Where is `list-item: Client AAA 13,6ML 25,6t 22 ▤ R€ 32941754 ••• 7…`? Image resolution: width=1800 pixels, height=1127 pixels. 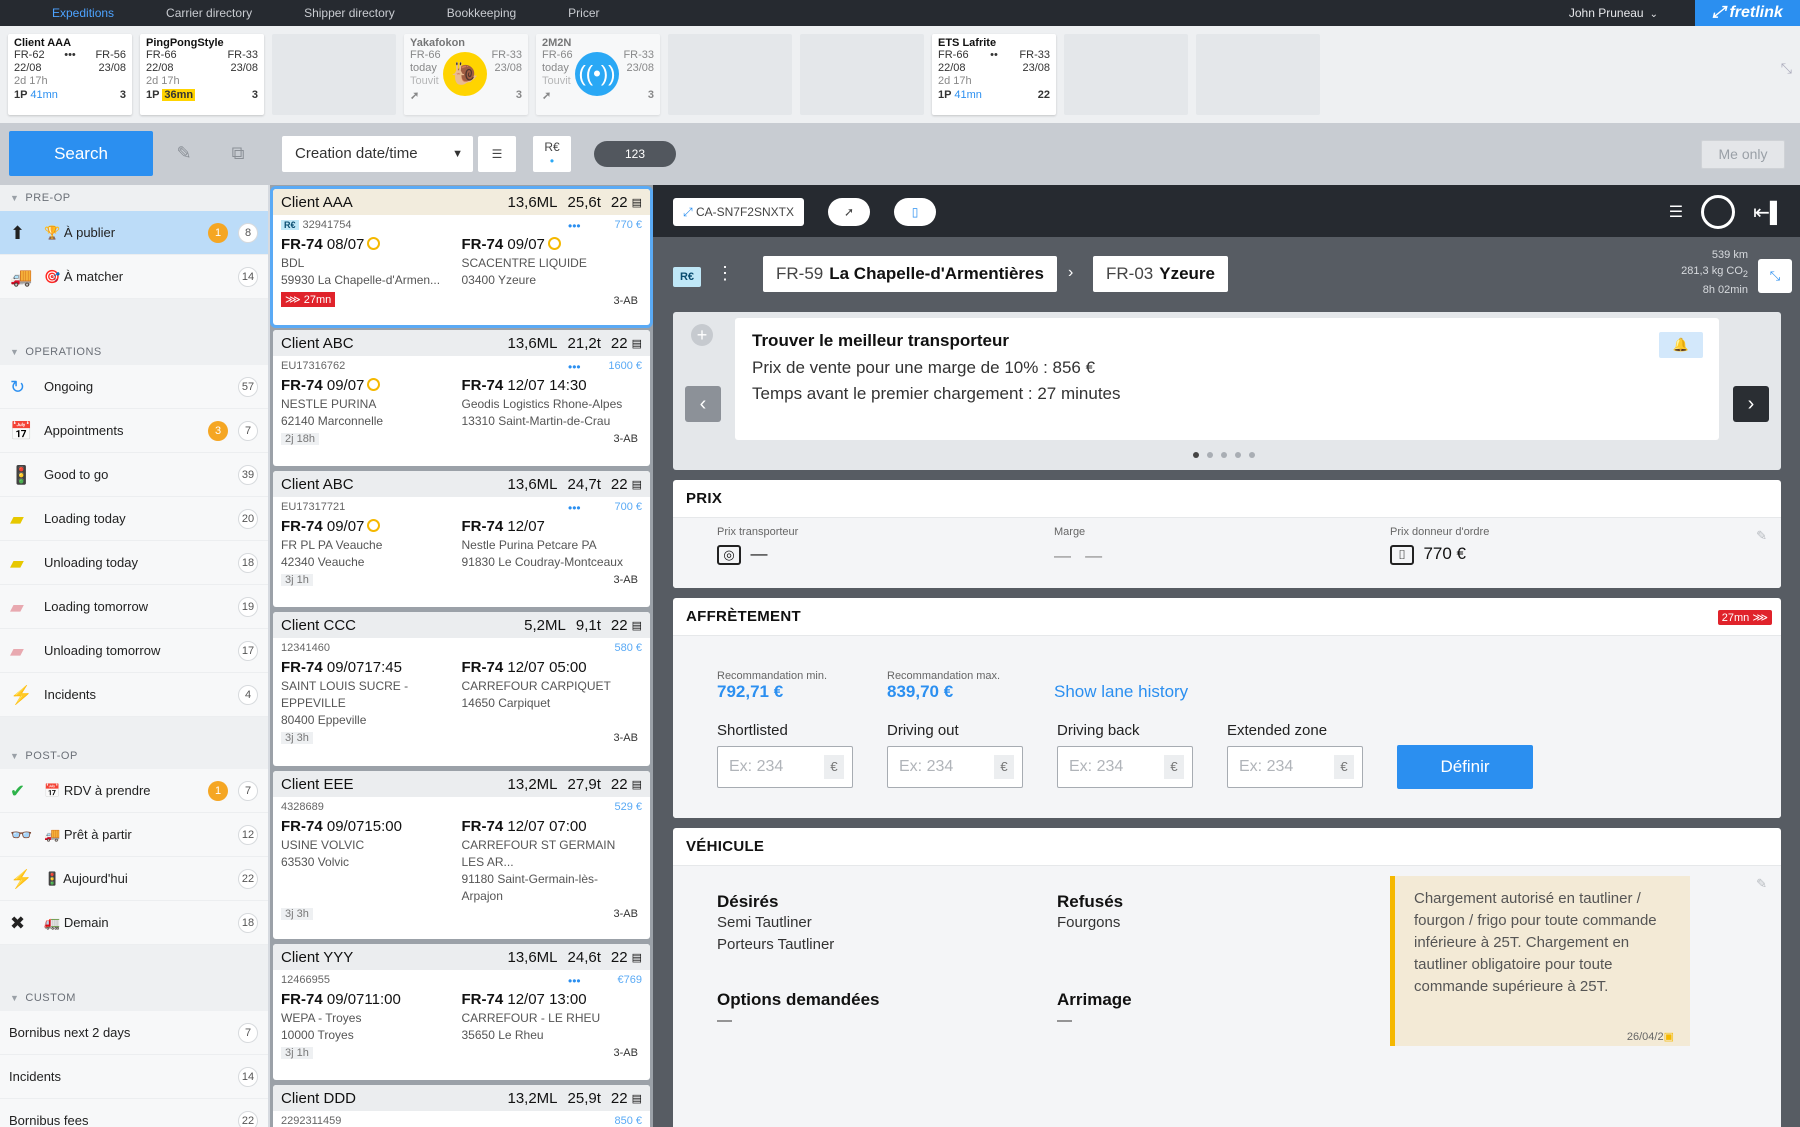
list-item: Client AAA 13,6ML 25,6t 22 ▤ R€ 32941754 ••• 7… is located at coordinates (461, 257).